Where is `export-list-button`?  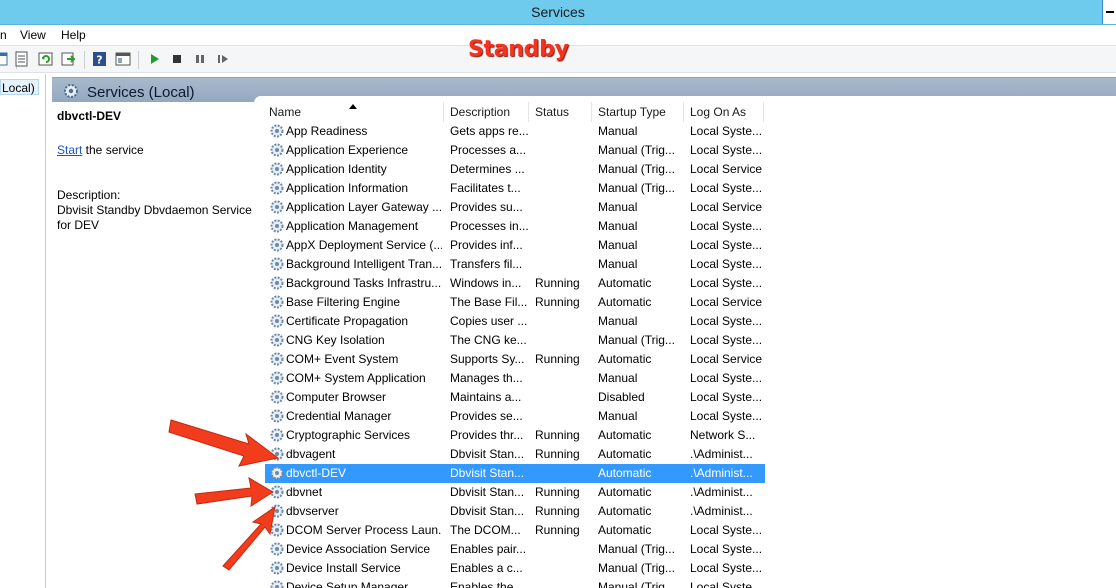 export-list-button is located at coordinates (22, 59).